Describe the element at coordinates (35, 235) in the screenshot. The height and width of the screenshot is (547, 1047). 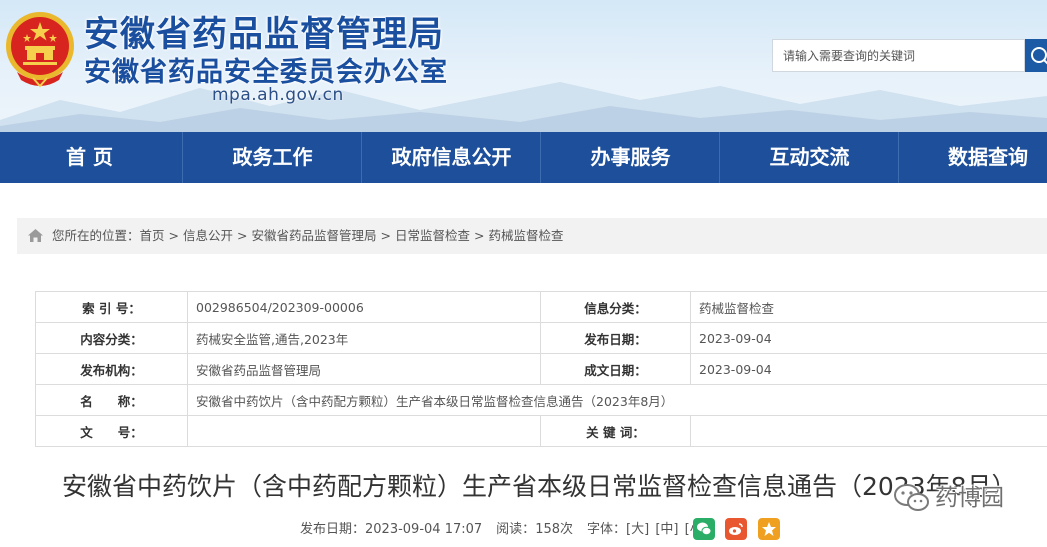
I see `home-icon` at that location.